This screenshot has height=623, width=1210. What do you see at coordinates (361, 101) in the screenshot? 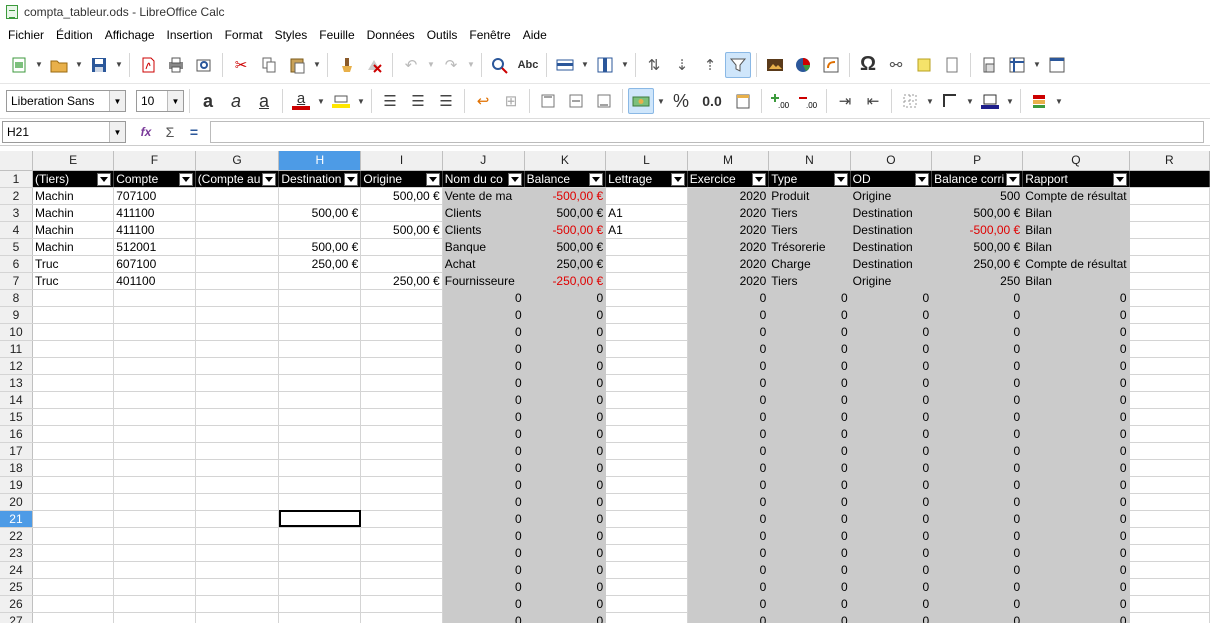
I see `highlight-dropdown-icon: ▼` at bounding box center [361, 101].